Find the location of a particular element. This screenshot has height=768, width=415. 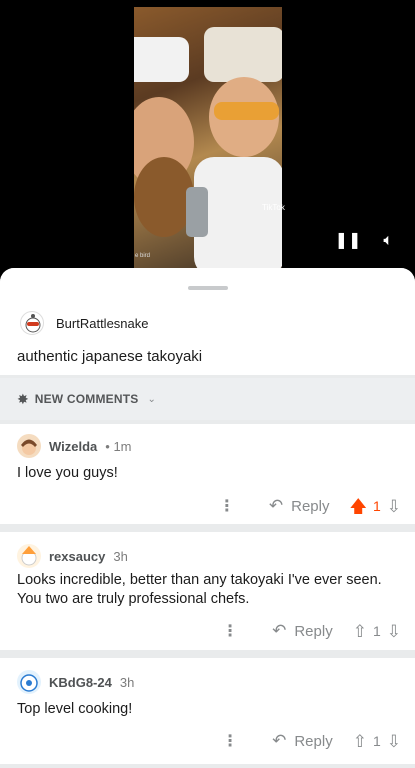

comment-username: KBdG8-24 is located at coordinates (80, 682).